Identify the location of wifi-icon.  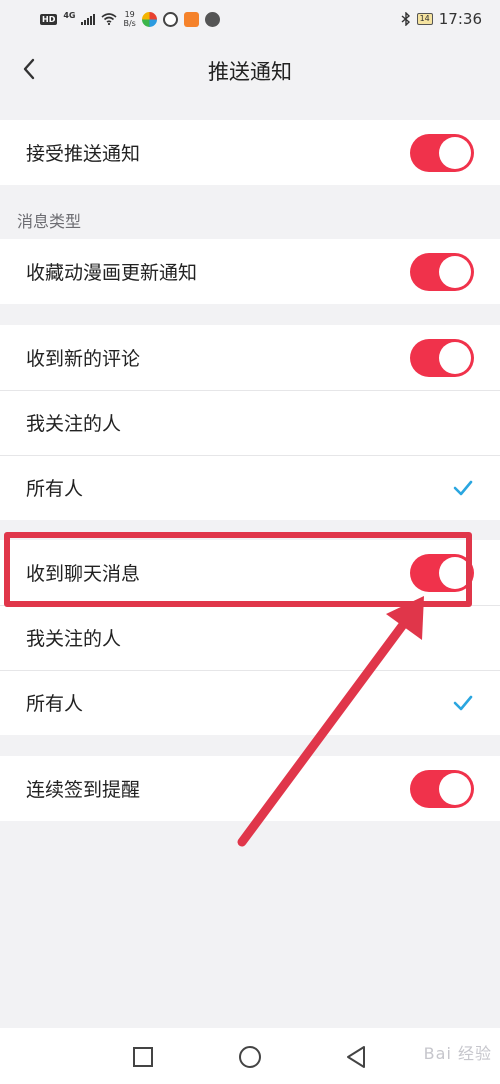
(109, 19).